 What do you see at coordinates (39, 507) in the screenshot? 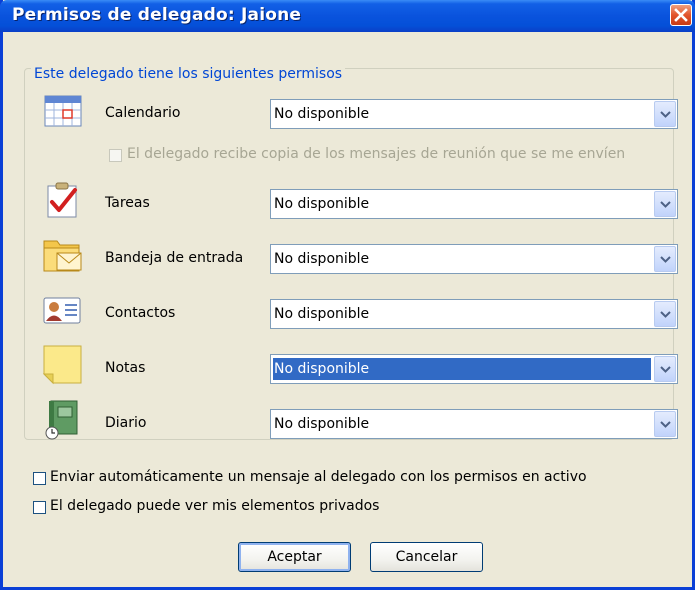
I see `view-private-items-checkbox` at bounding box center [39, 507].